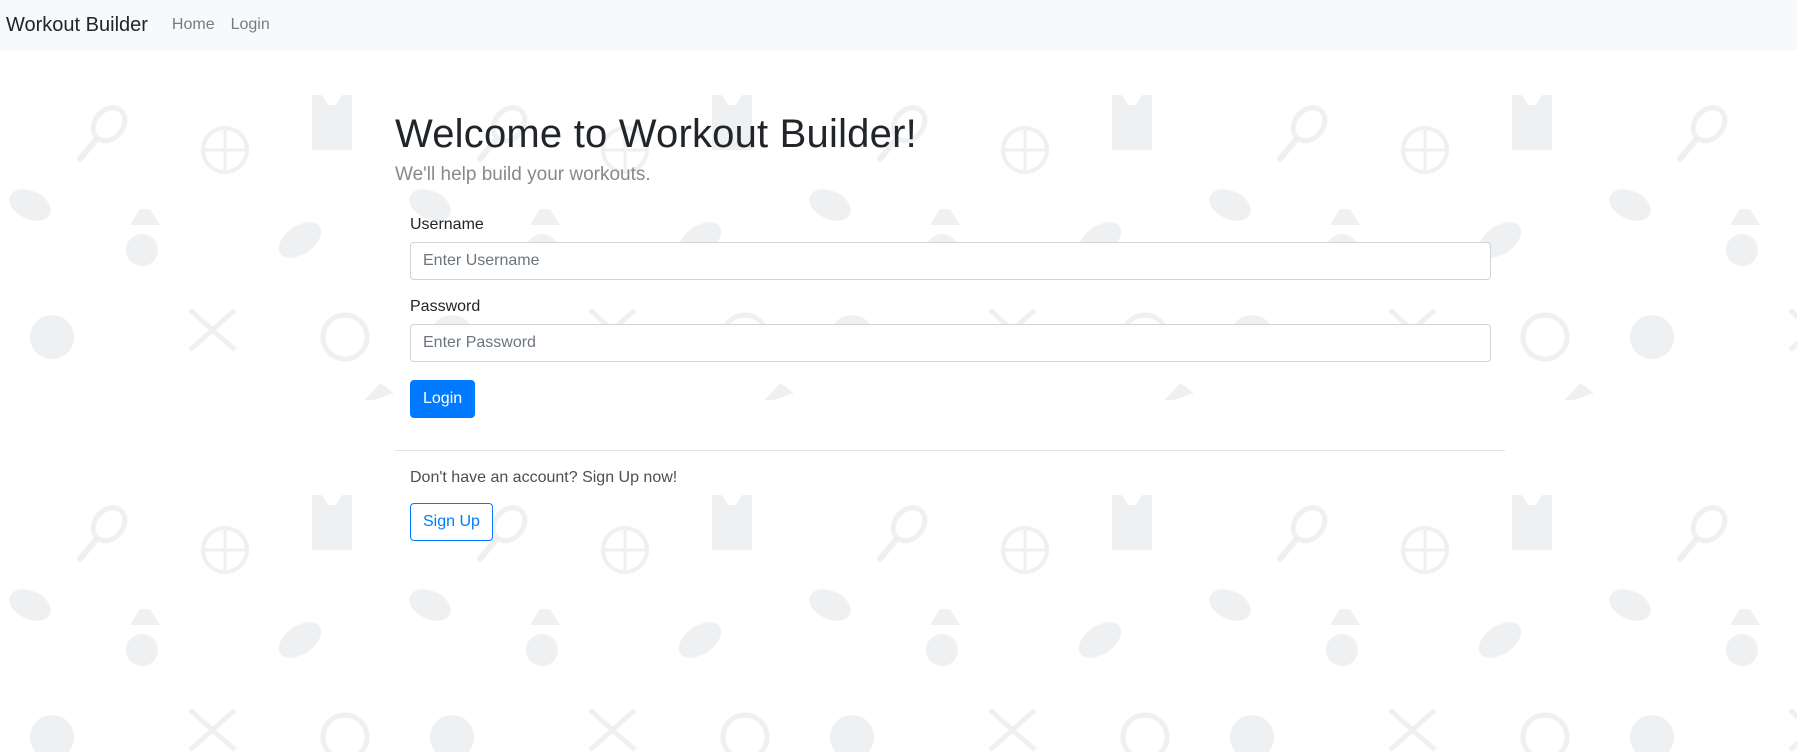 This screenshot has width=1797, height=752. I want to click on nav-link-home: Home, so click(193, 25).